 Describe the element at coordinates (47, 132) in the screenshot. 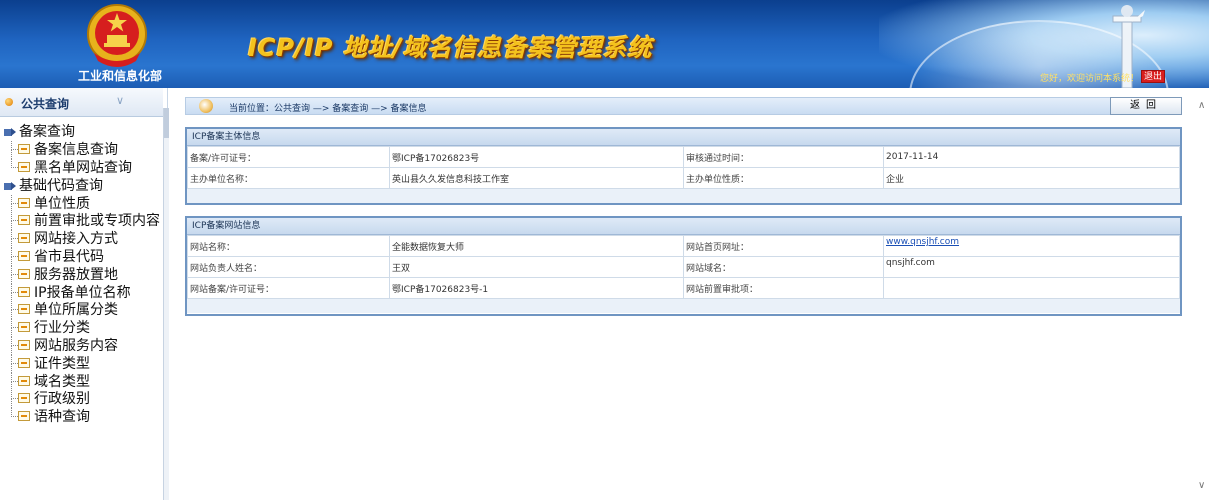

I see `tree-group-label: 备案查询` at that location.